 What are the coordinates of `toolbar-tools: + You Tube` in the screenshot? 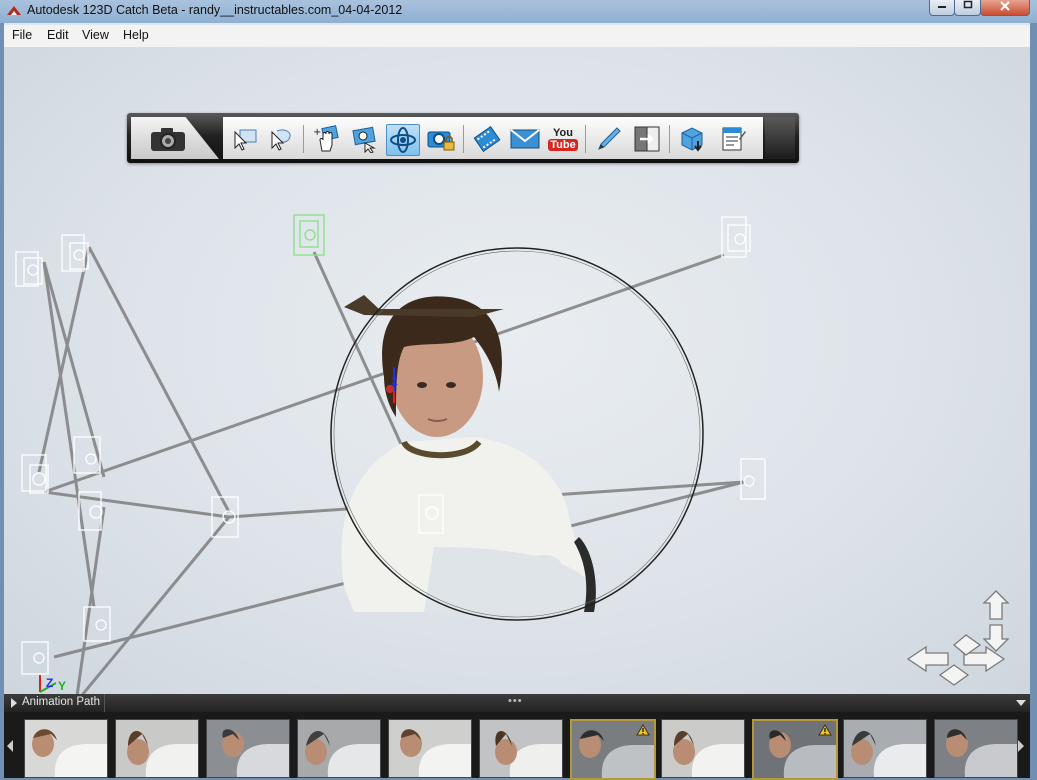 It's located at (493, 138).